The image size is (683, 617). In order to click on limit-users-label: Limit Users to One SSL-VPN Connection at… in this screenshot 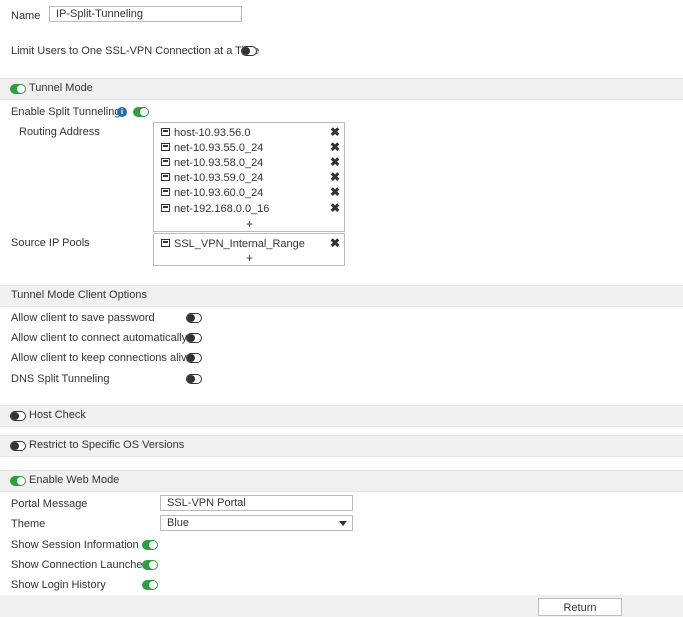, I will do `click(135, 51)`.